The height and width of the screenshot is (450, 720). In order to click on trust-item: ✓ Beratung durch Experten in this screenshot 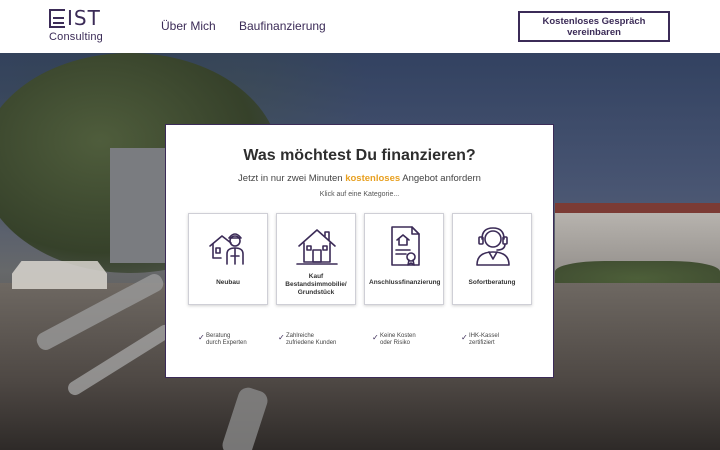, I will do `click(242, 340)`.